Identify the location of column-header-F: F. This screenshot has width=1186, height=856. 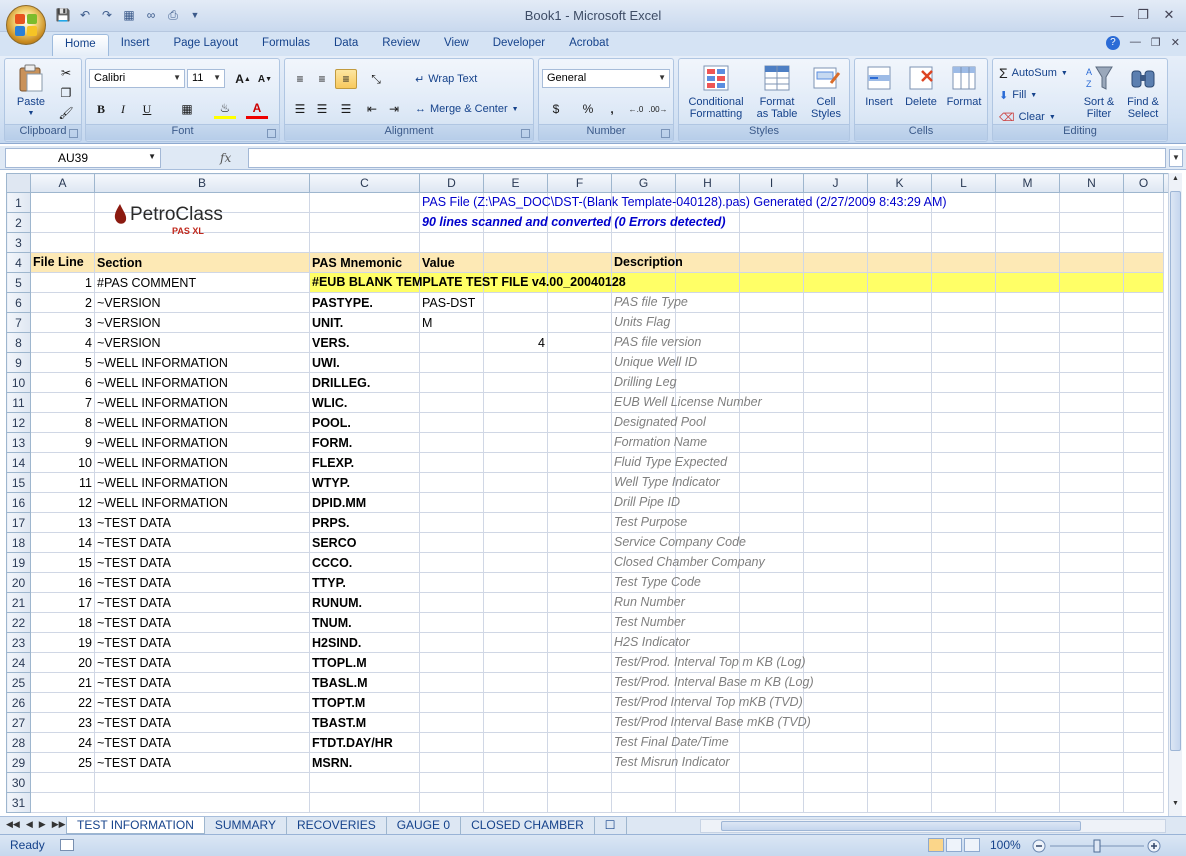
(579, 183).